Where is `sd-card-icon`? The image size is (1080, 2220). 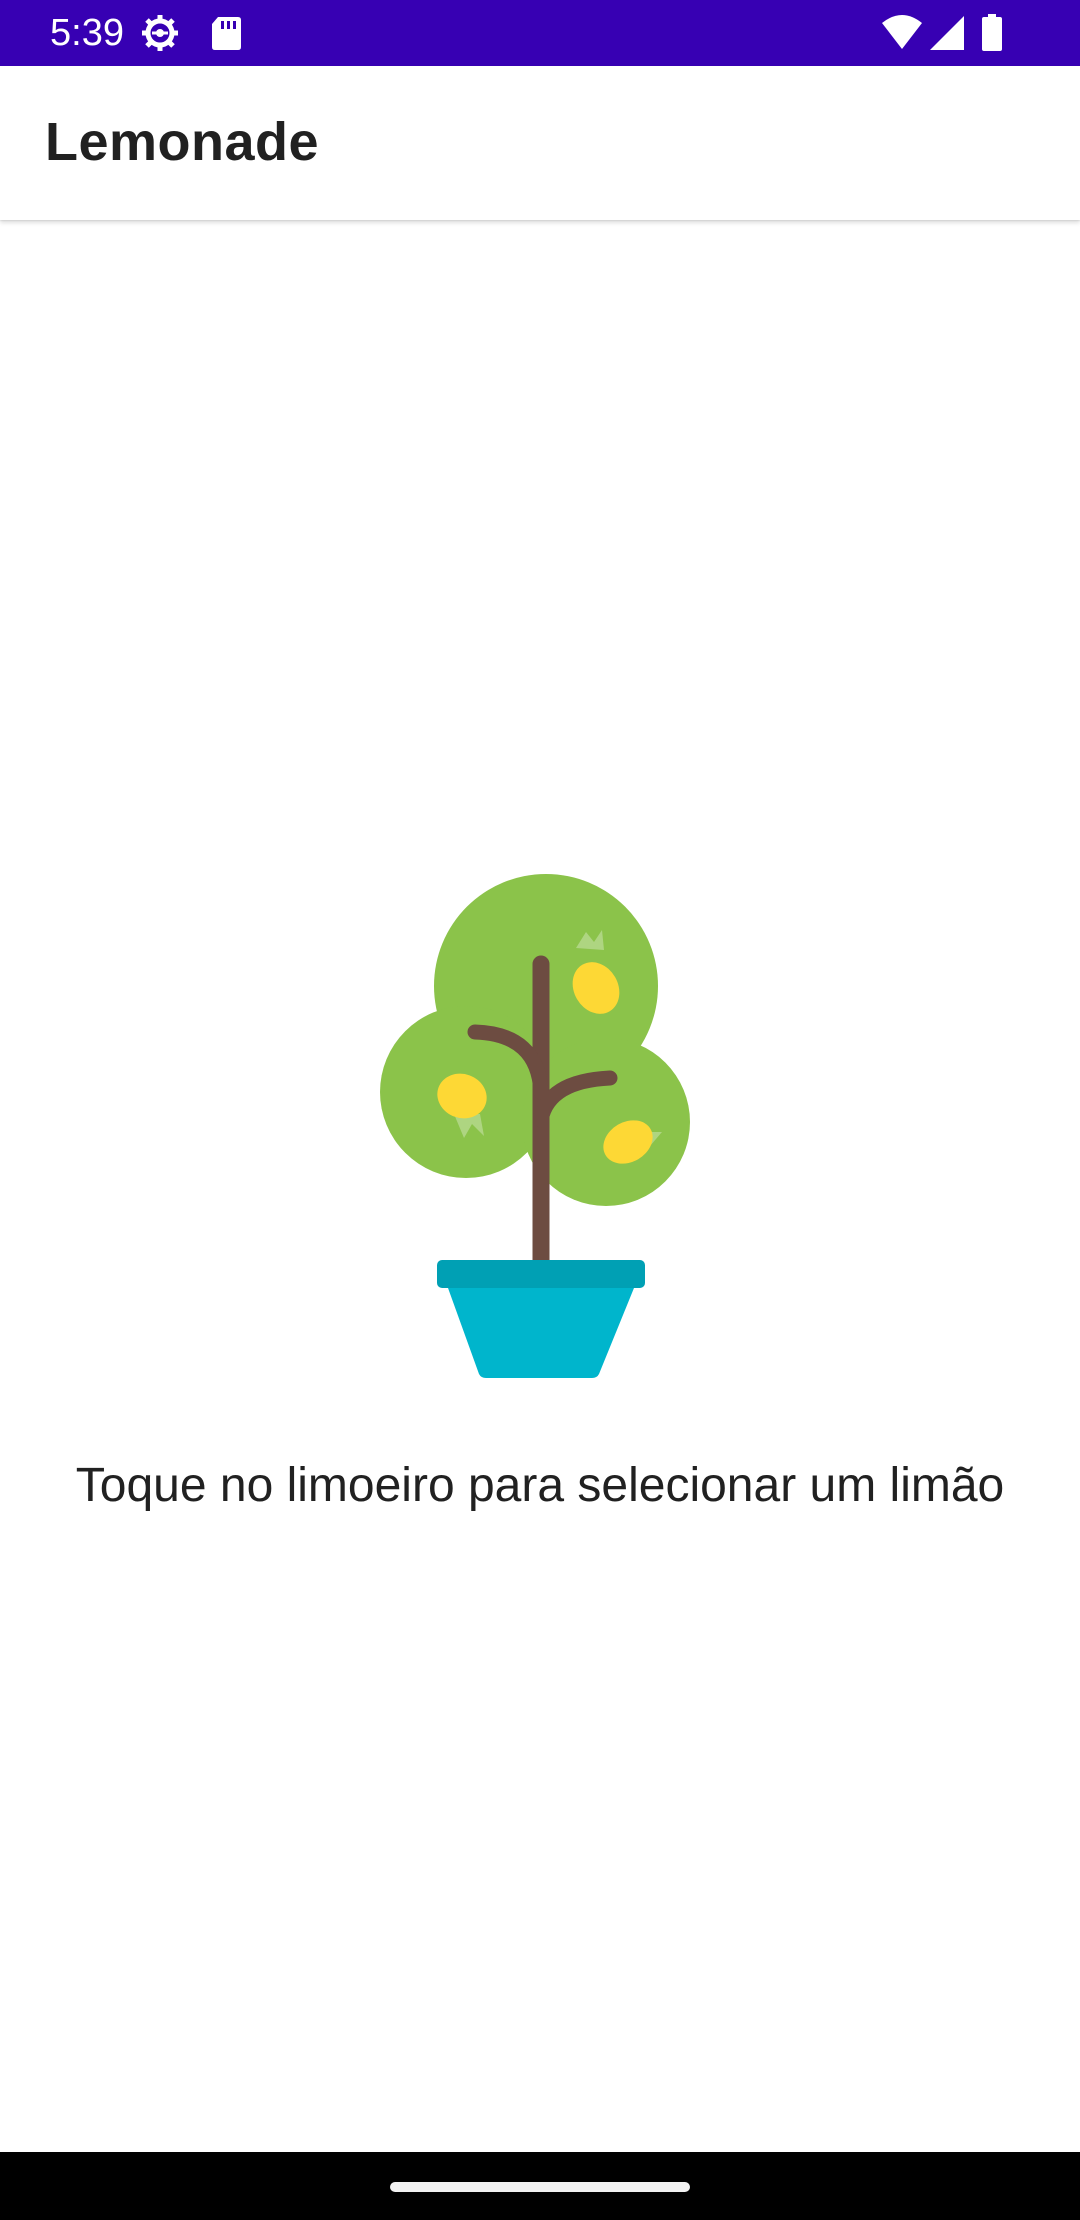 sd-card-icon is located at coordinates (226, 33).